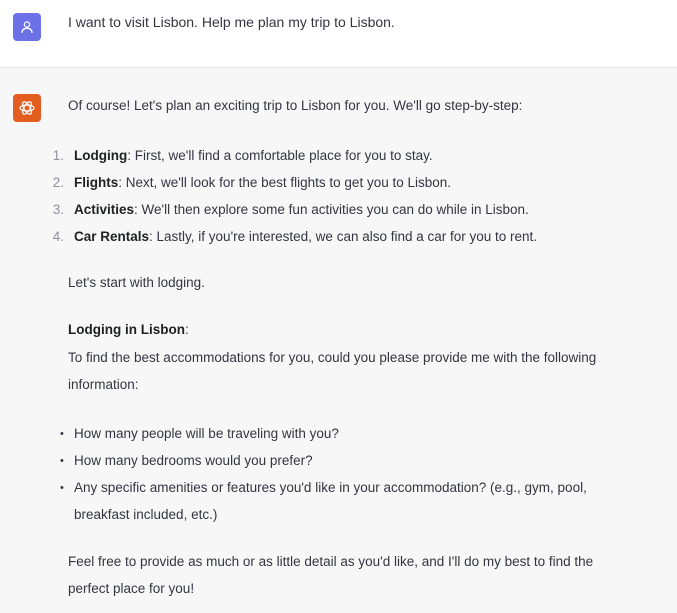  What do you see at coordinates (146, 514) in the screenshot?
I see `question-item-continued: breakfast included, etc.)` at bounding box center [146, 514].